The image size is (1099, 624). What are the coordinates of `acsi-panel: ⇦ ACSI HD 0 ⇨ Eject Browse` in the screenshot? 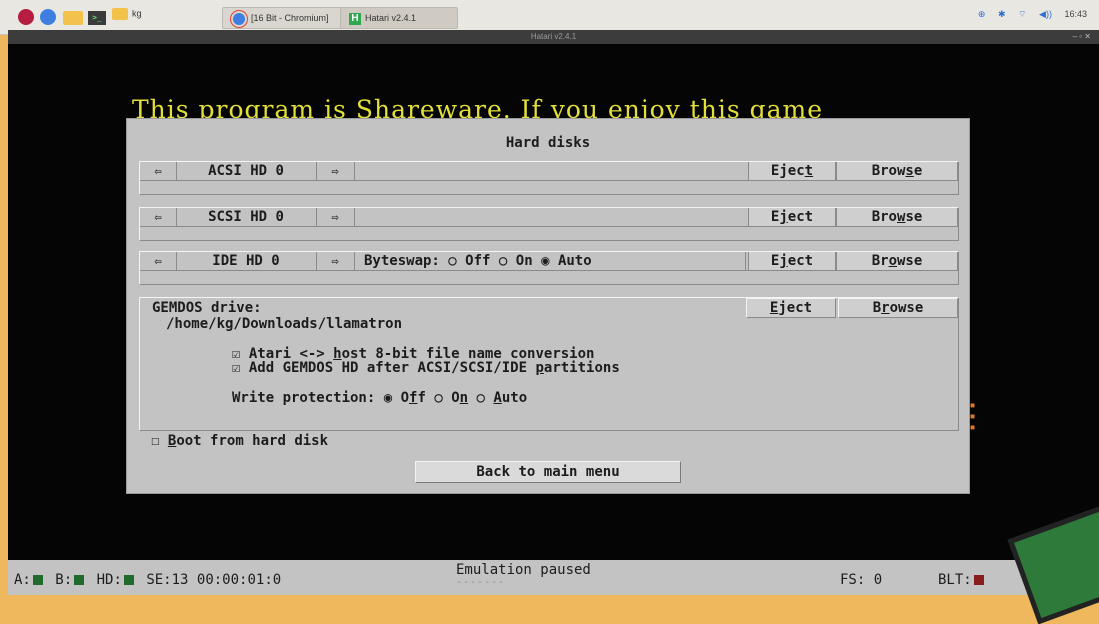 It's located at (549, 178).